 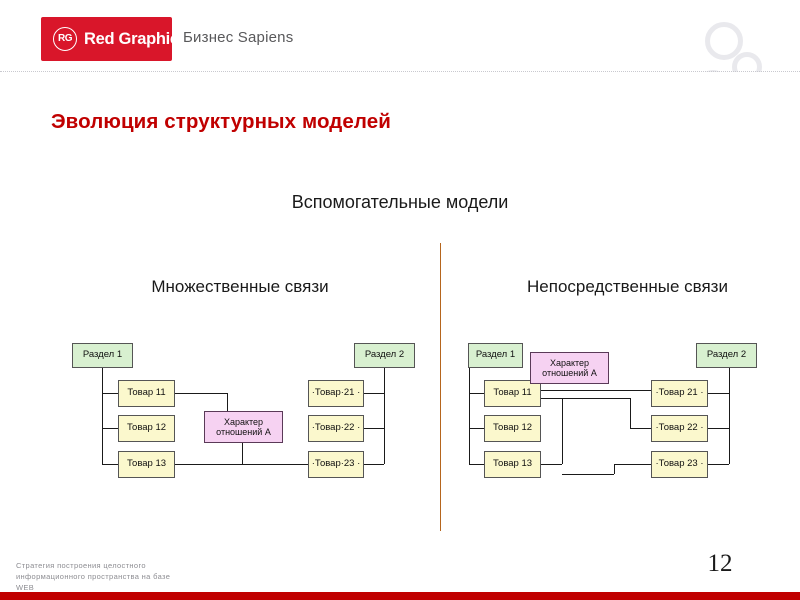 I want to click on node-item-right-1: ·Товар 21 ·, so click(x=679, y=393).